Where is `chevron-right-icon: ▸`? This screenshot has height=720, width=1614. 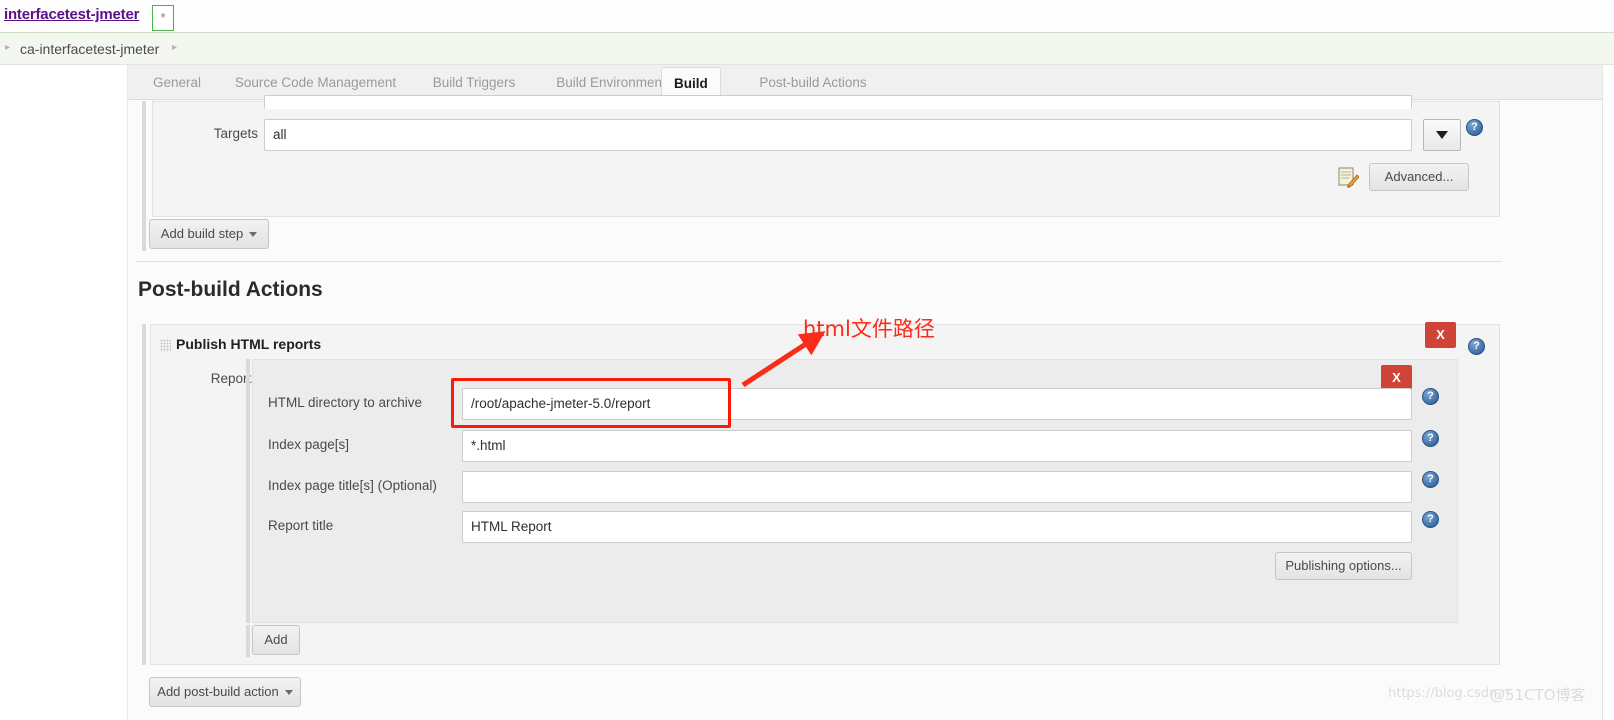 chevron-right-icon: ▸ is located at coordinates (8, 47).